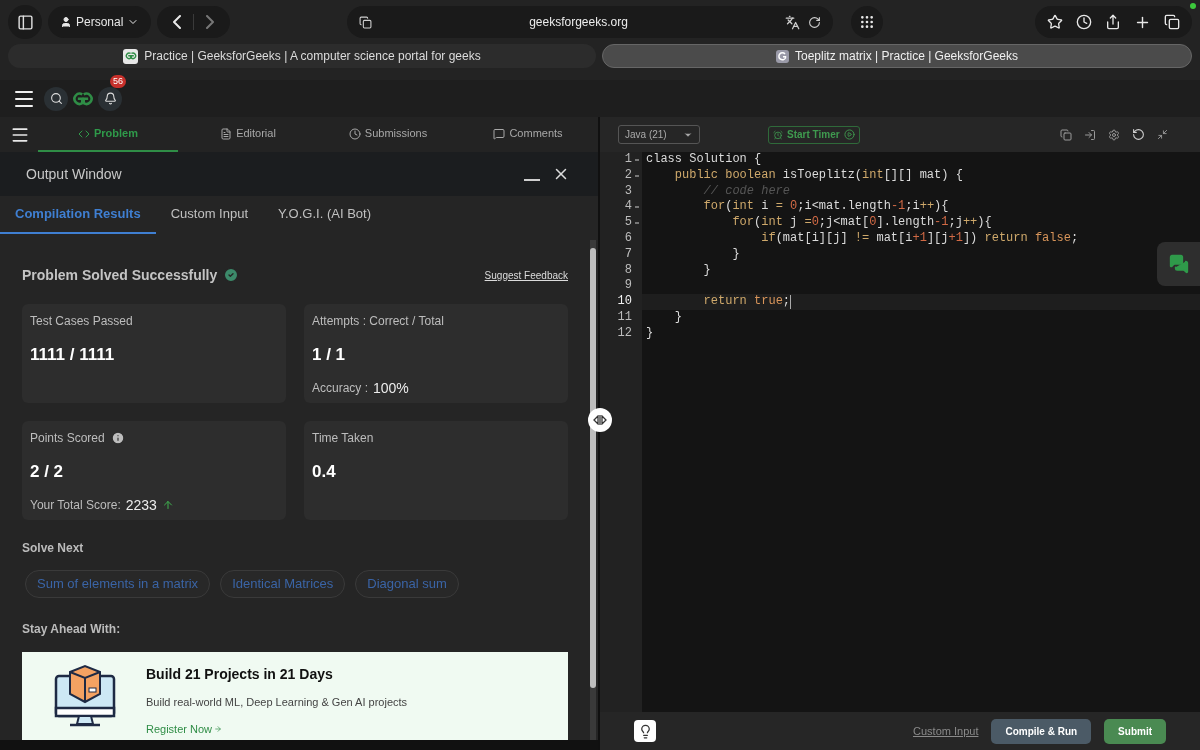  I want to click on bell-icon, so click(110, 98).